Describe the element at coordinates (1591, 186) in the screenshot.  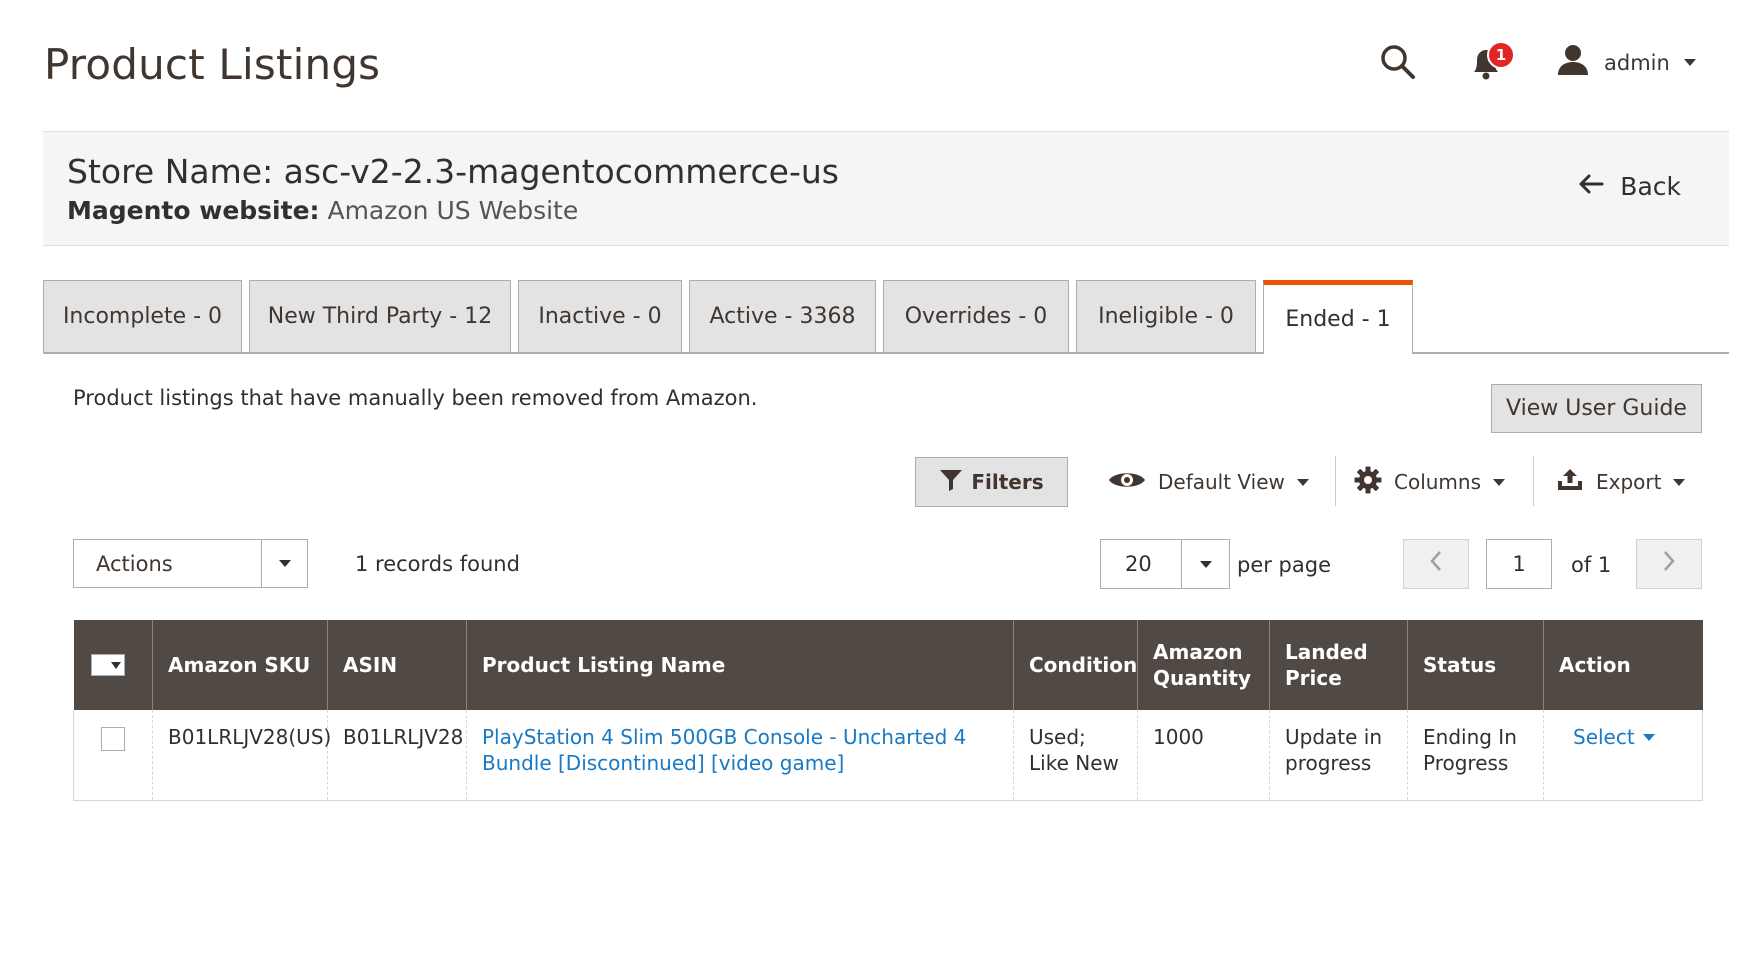
I see `arrow-left-icon` at that location.